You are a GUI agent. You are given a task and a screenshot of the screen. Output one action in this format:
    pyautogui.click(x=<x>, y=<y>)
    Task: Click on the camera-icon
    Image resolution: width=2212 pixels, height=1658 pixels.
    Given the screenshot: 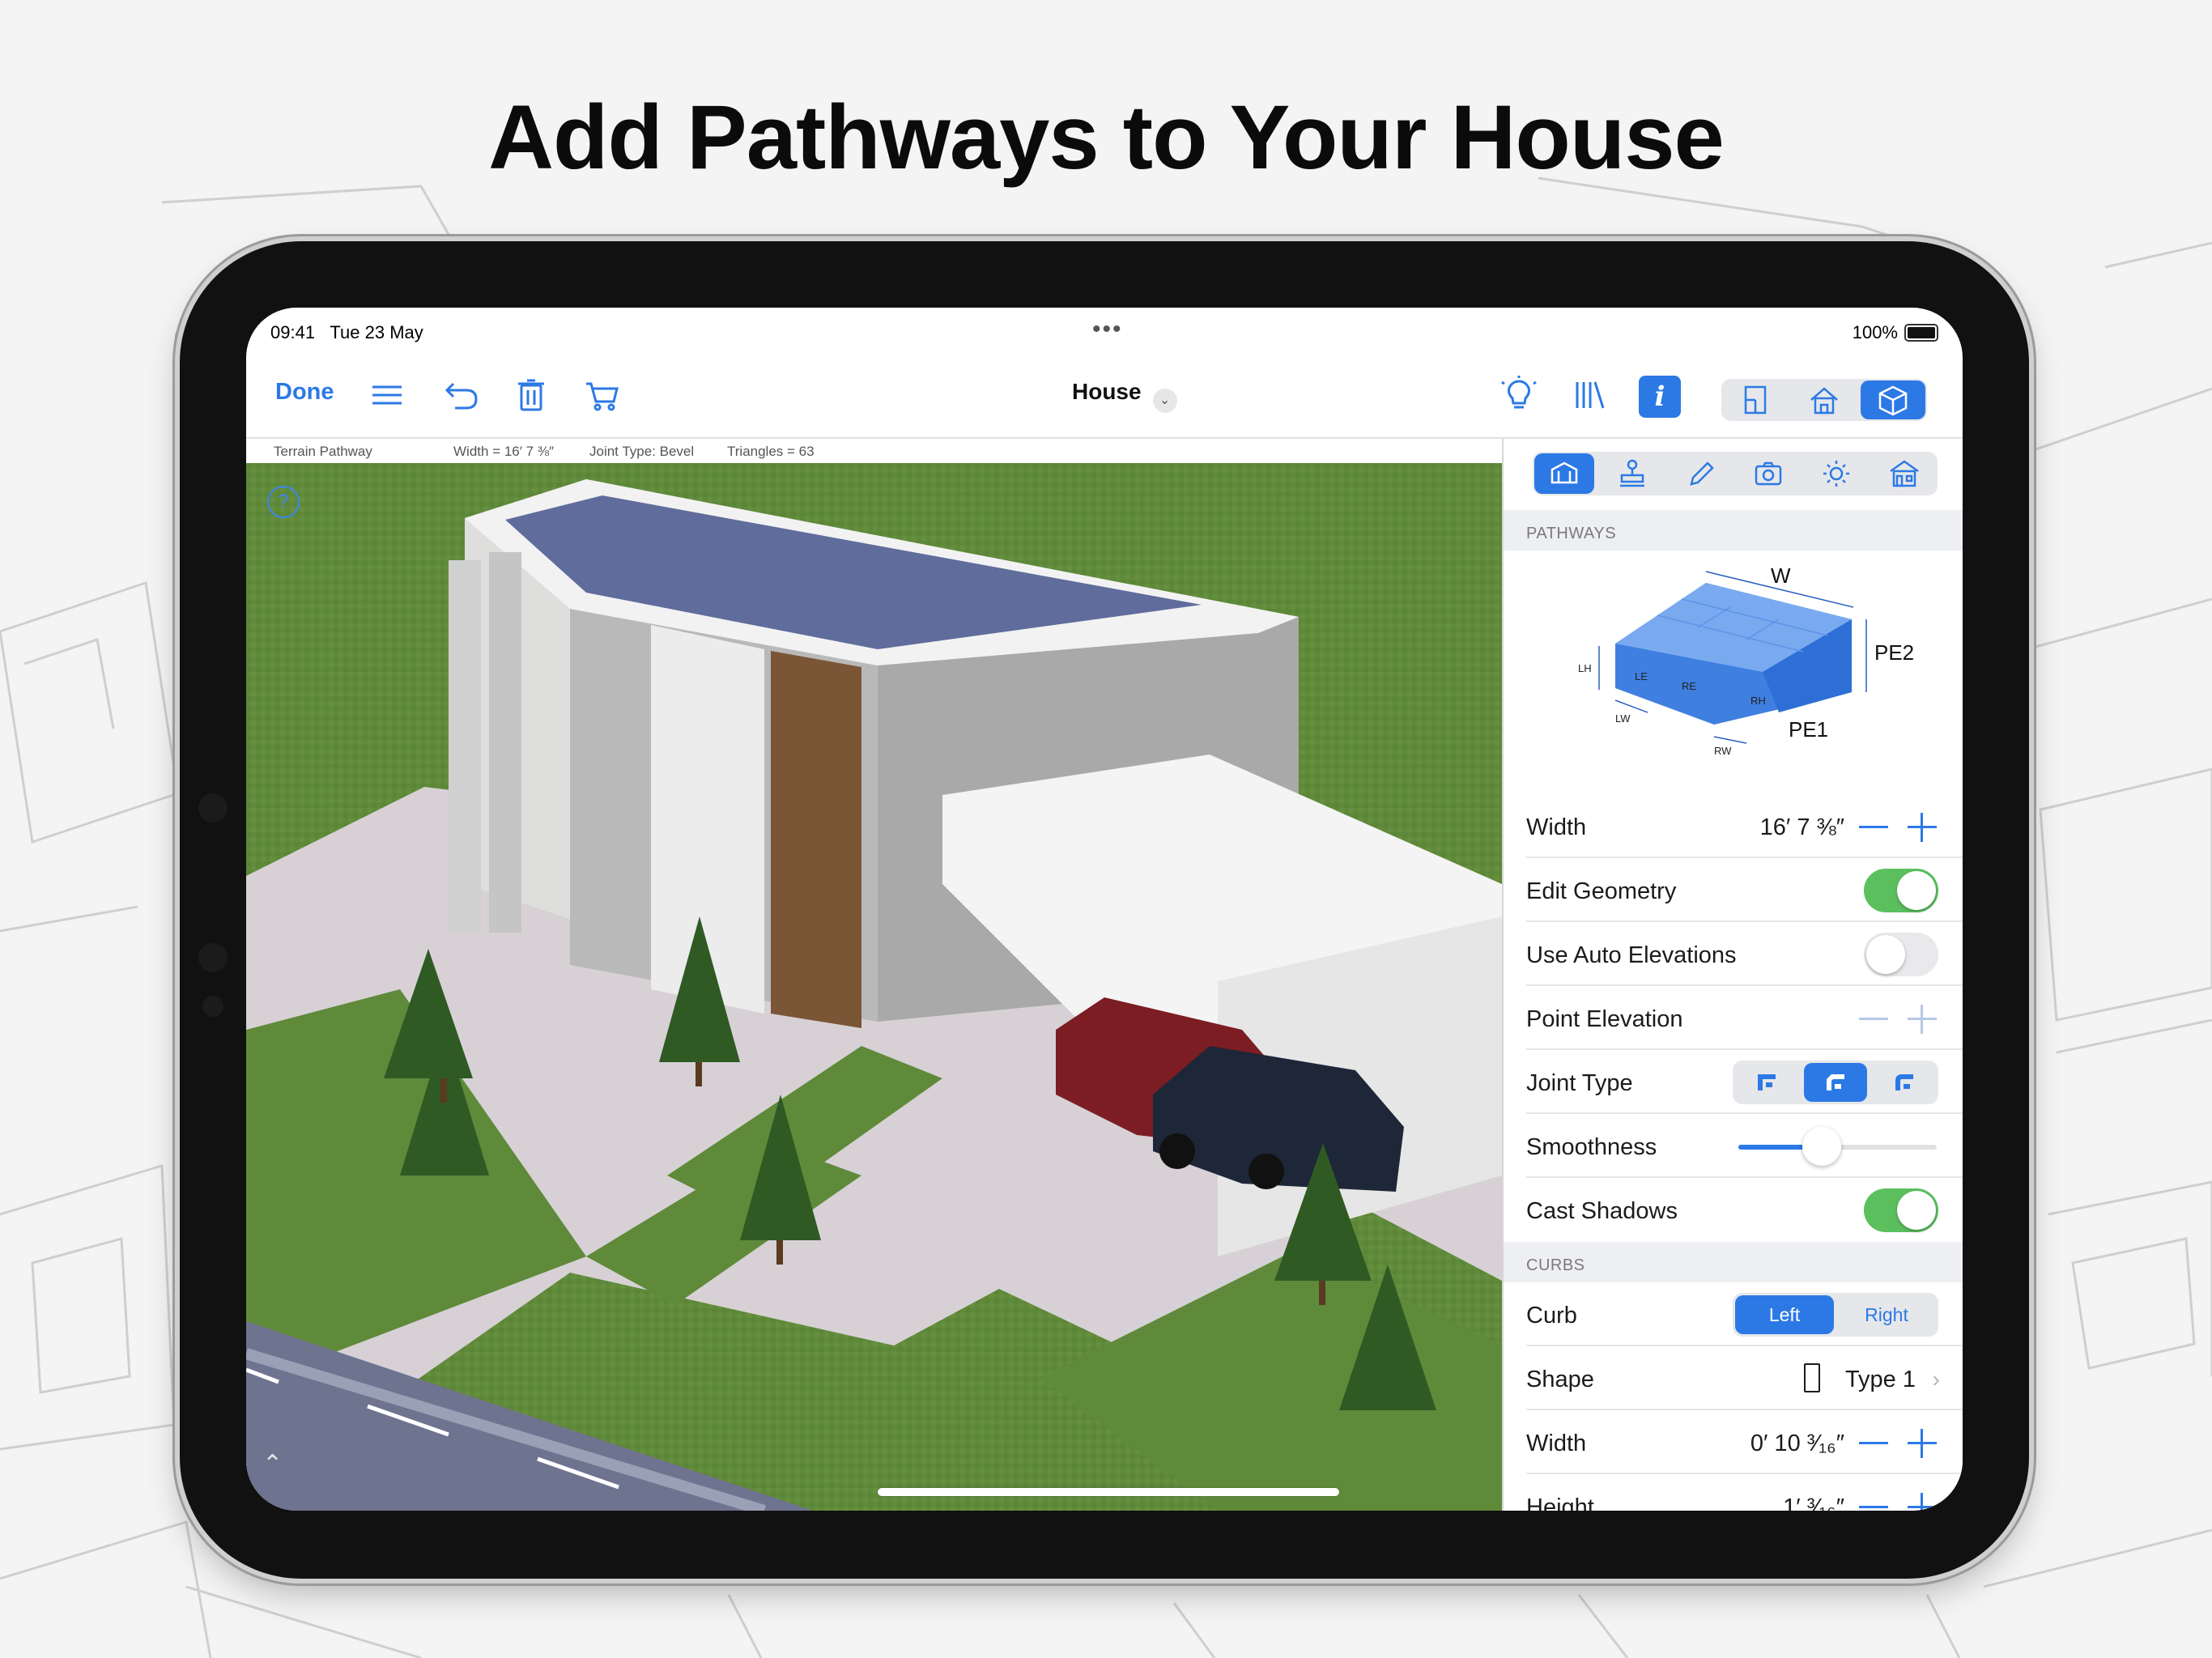 What is the action you would take?
    pyautogui.click(x=1769, y=473)
    